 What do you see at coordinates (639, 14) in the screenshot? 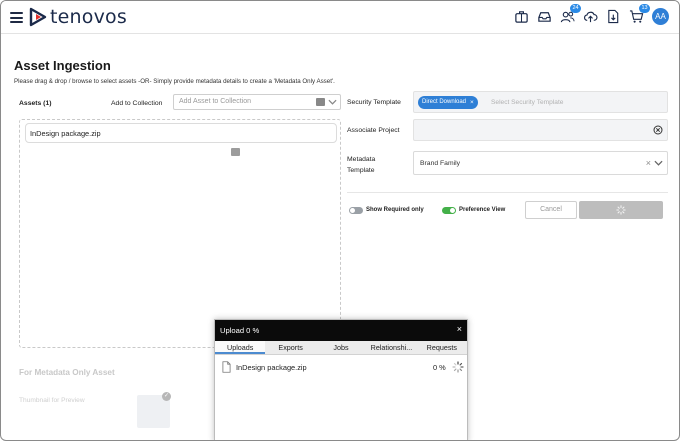
I see `cart-icon: 13` at bounding box center [639, 14].